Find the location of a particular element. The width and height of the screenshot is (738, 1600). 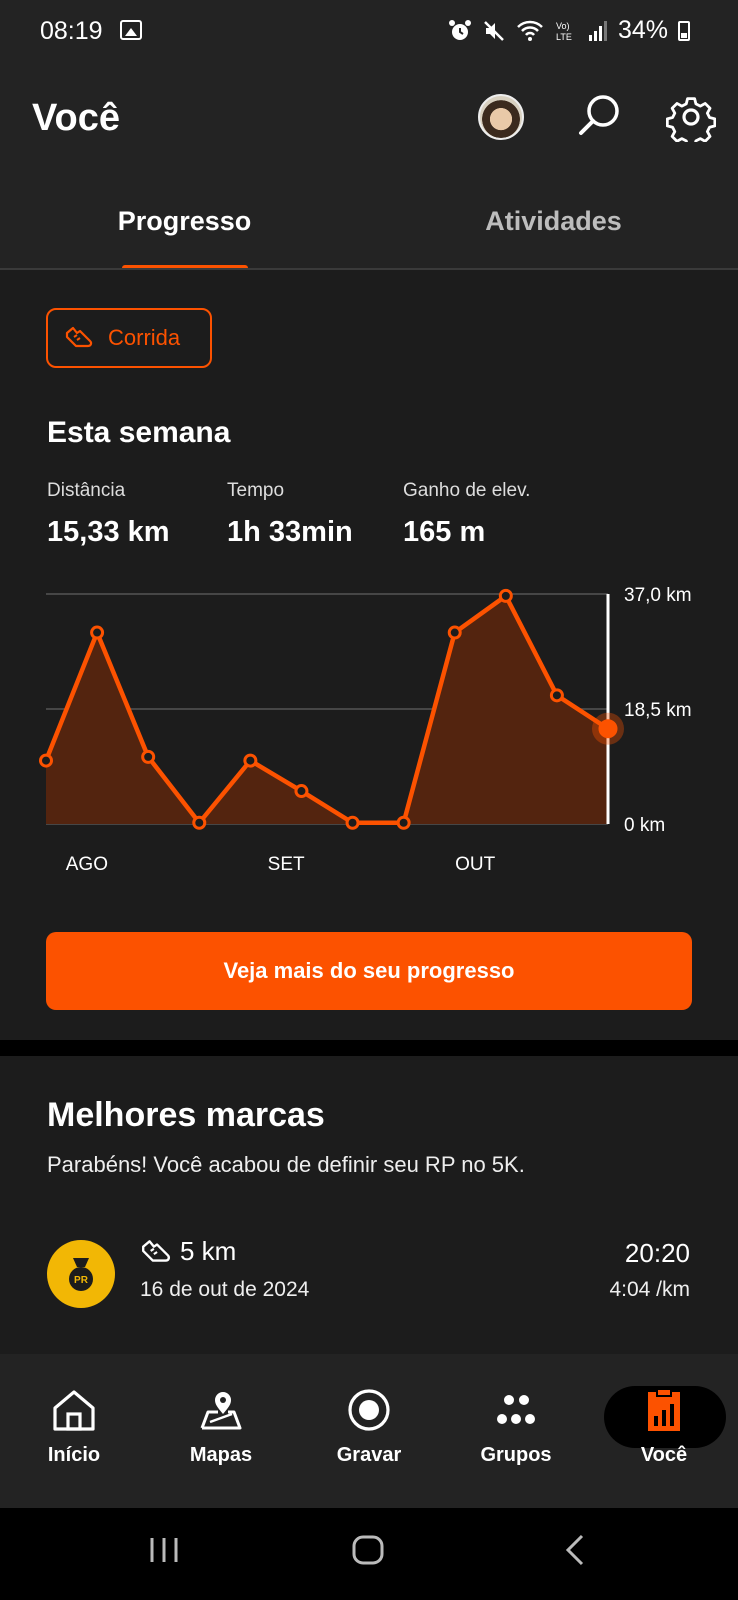

battery-percent: 34% is located at coordinates (642, 30).